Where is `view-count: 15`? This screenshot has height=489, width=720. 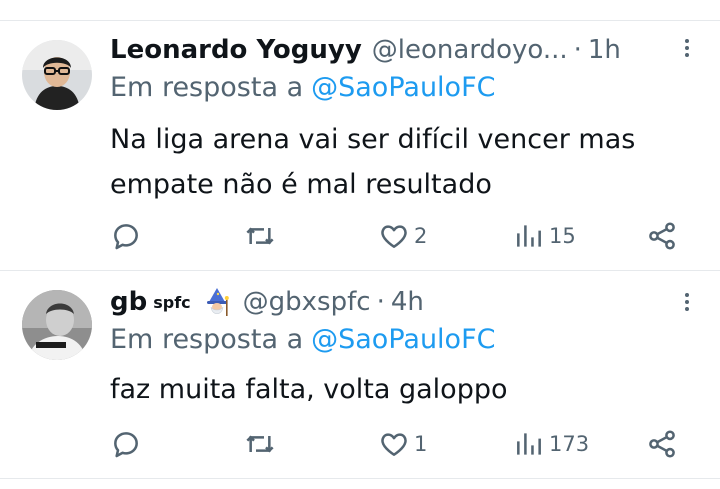 view-count: 15 is located at coordinates (562, 236).